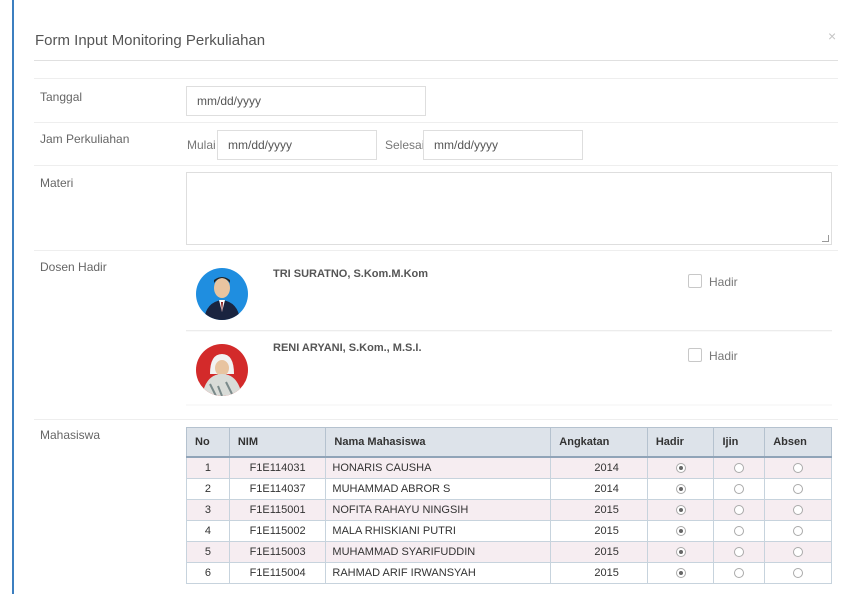 This screenshot has width=851, height=594. I want to click on table-row: 6 F1E115004 RAHMAD ARIF IRWANSYAH 2015, so click(509, 573).